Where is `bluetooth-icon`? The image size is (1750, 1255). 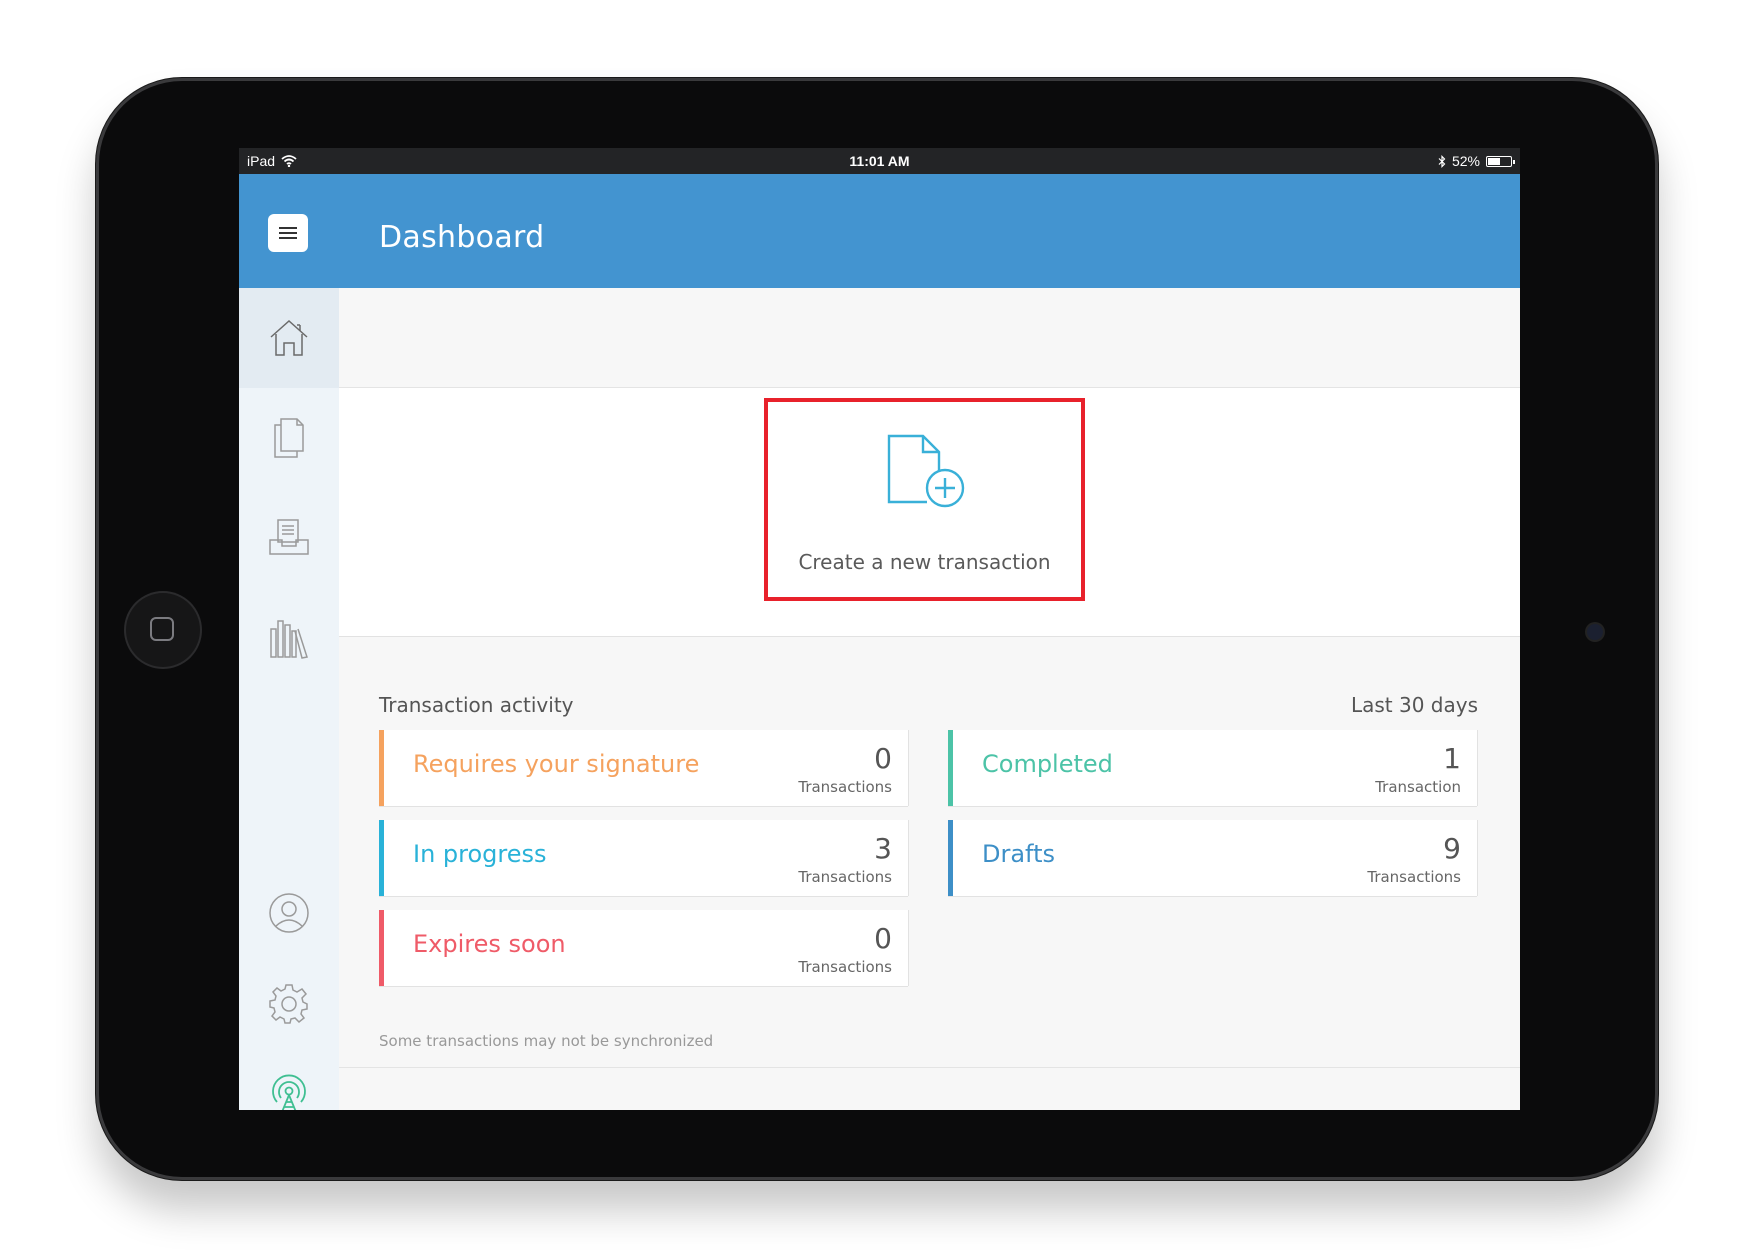 bluetooth-icon is located at coordinates (1442, 161).